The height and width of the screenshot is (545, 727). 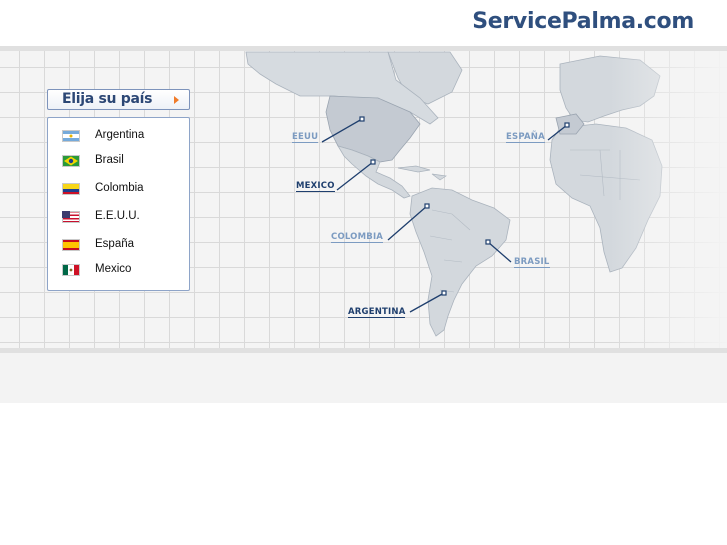 I want to click on brazil-flag-icon, so click(x=71, y=161).